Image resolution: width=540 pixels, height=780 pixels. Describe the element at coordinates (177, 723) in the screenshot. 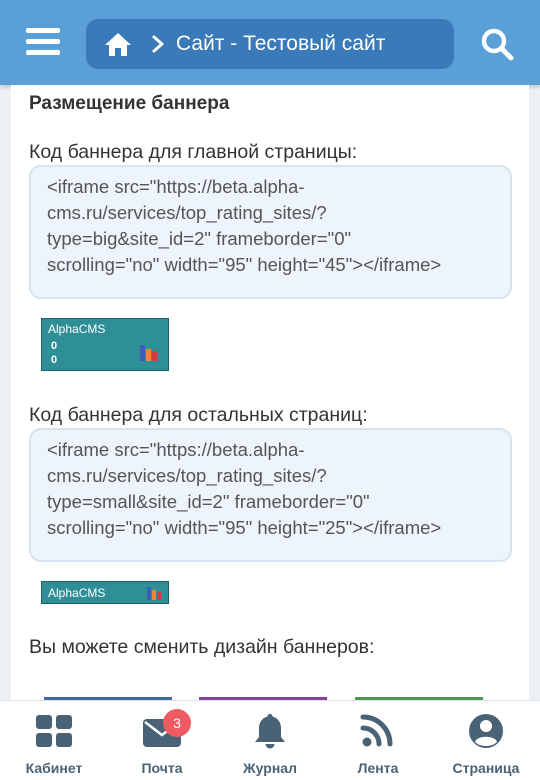

I see `mail-badge: 3` at that location.